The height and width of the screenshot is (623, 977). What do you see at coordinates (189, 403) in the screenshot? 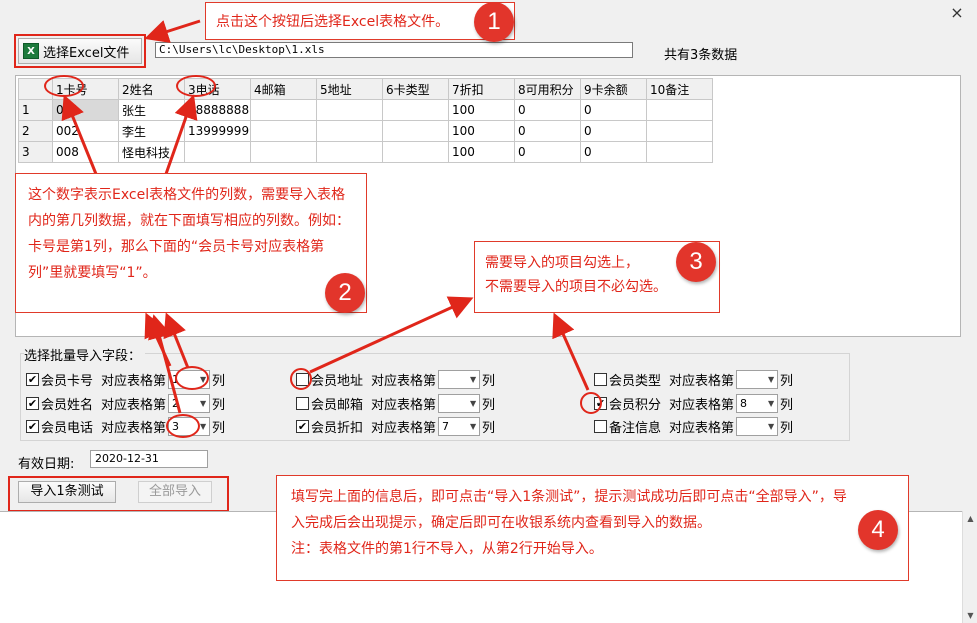
I see `column-number-select: 2 ▼` at bounding box center [189, 403].